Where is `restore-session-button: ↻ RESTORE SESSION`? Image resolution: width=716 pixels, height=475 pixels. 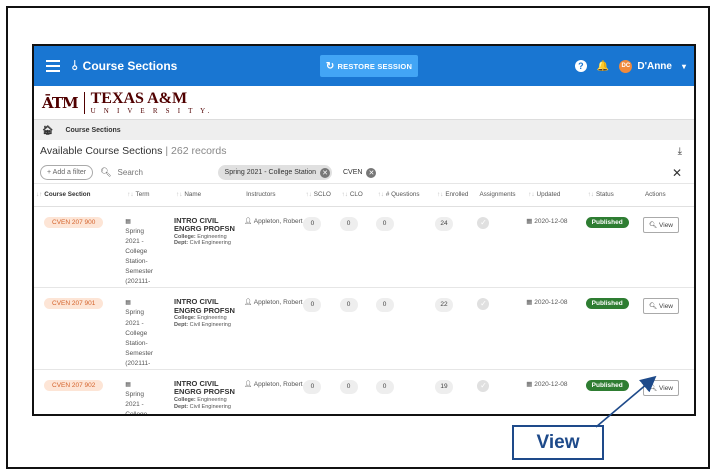
restore-session-button: ↻ RESTORE SESSION is located at coordinates (369, 66).